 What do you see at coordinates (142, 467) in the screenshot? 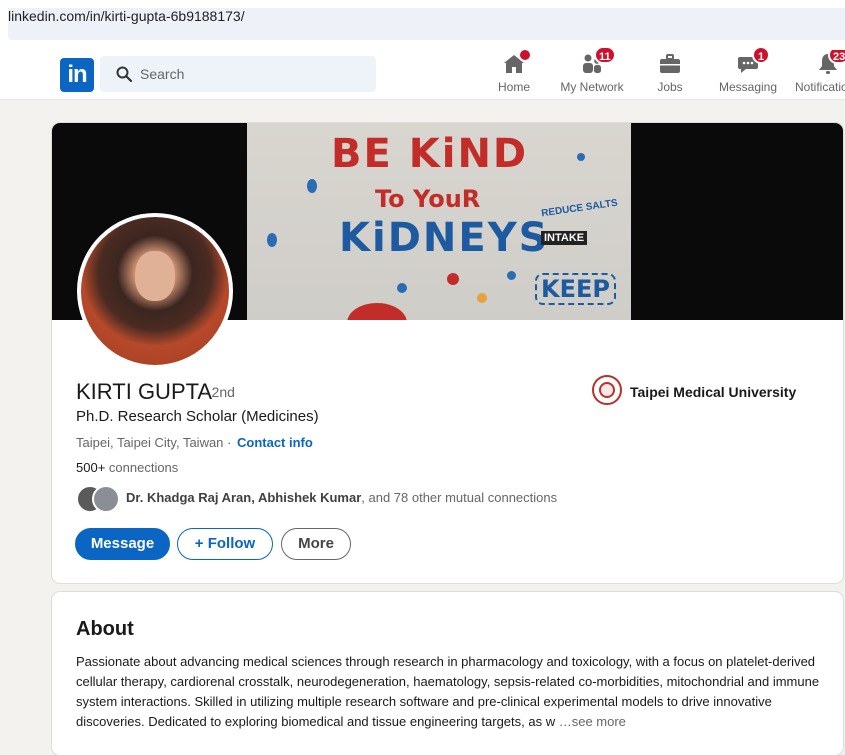
I see `connections-label: connections` at bounding box center [142, 467].